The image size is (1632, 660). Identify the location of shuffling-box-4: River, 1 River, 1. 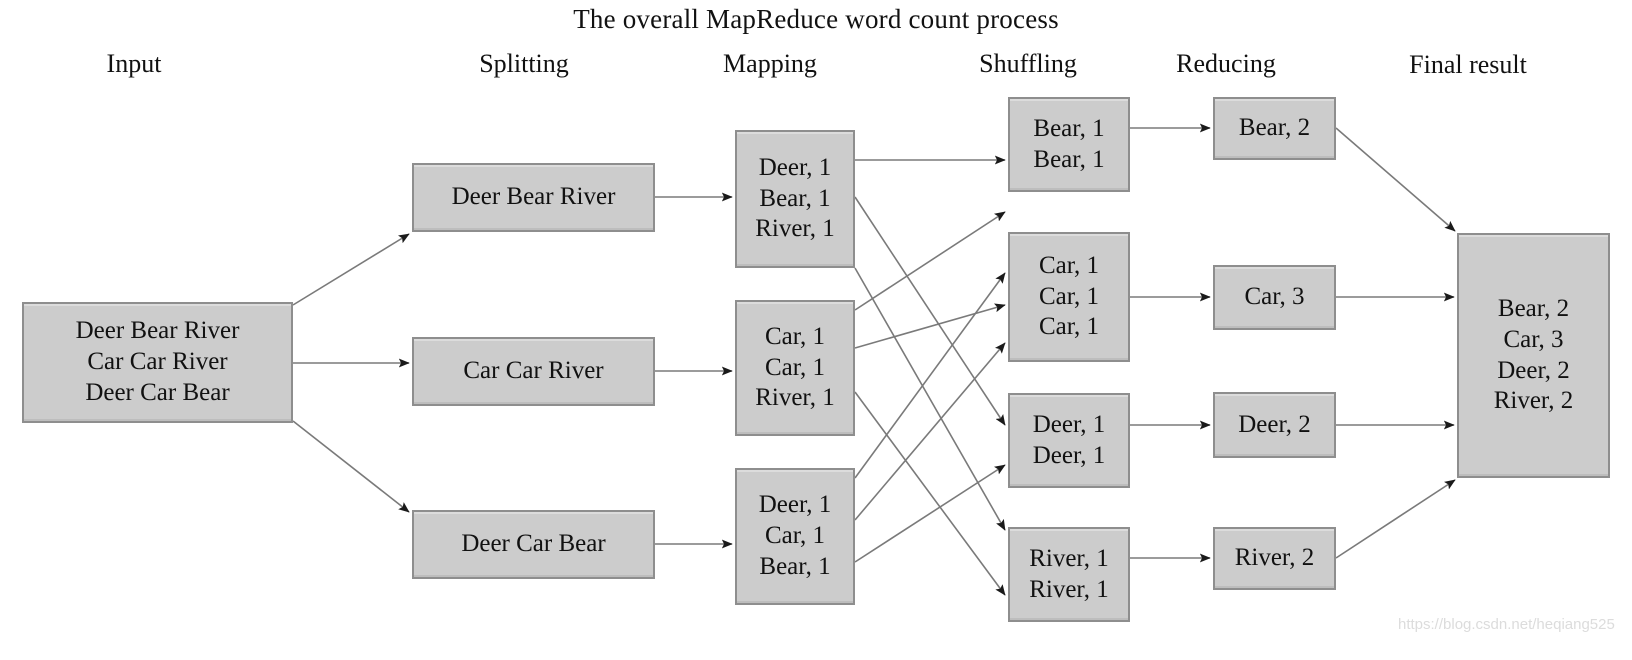
(1069, 574).